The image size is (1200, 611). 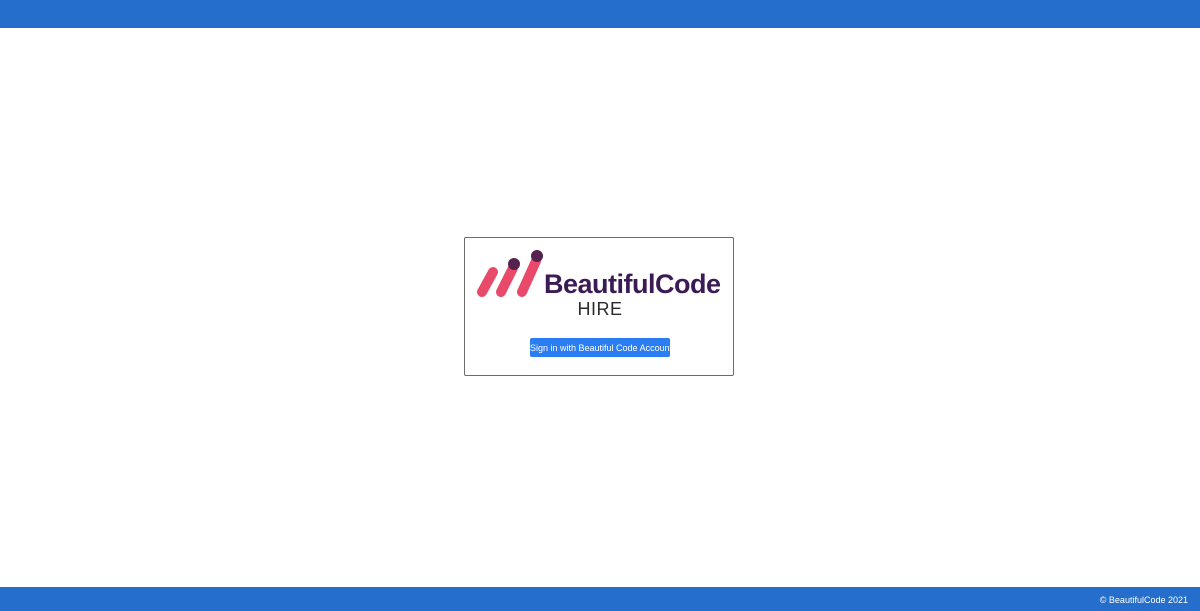 I want to click on footer-bar: © BeautifulCode 2021, so click(x=600, y=599).